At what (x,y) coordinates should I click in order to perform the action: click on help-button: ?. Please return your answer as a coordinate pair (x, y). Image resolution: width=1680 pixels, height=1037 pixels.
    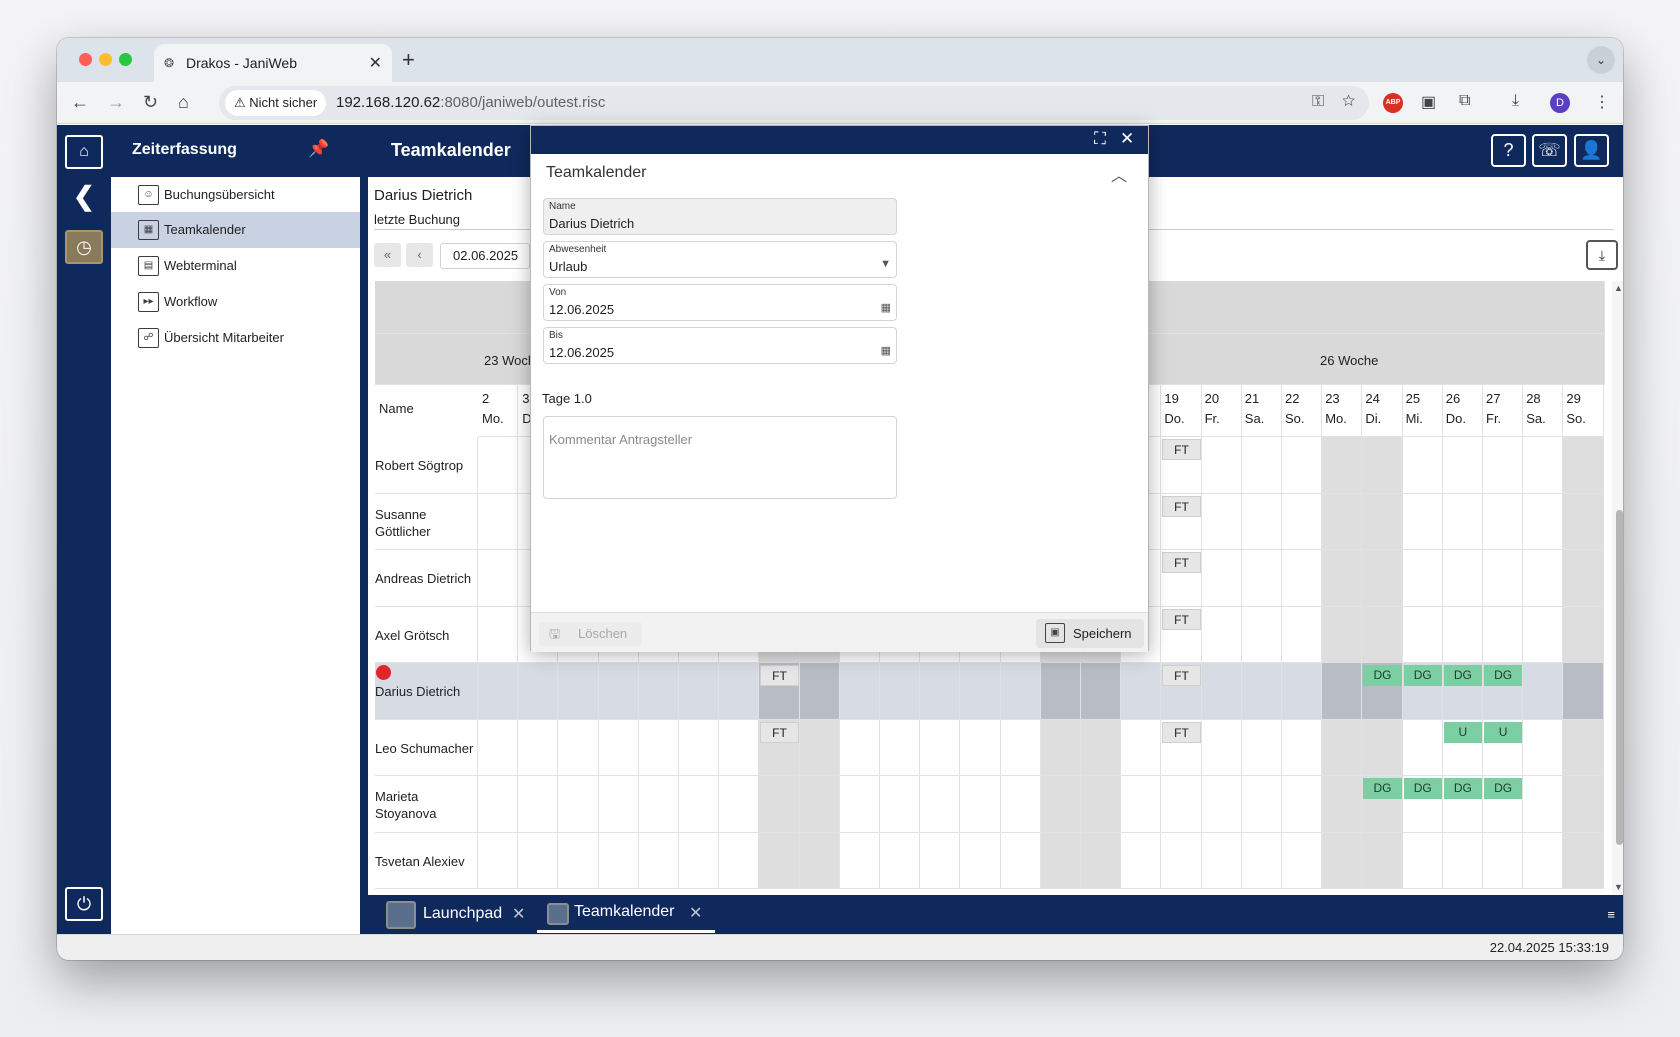
    Looking at the image, I should click on (1508, 150).